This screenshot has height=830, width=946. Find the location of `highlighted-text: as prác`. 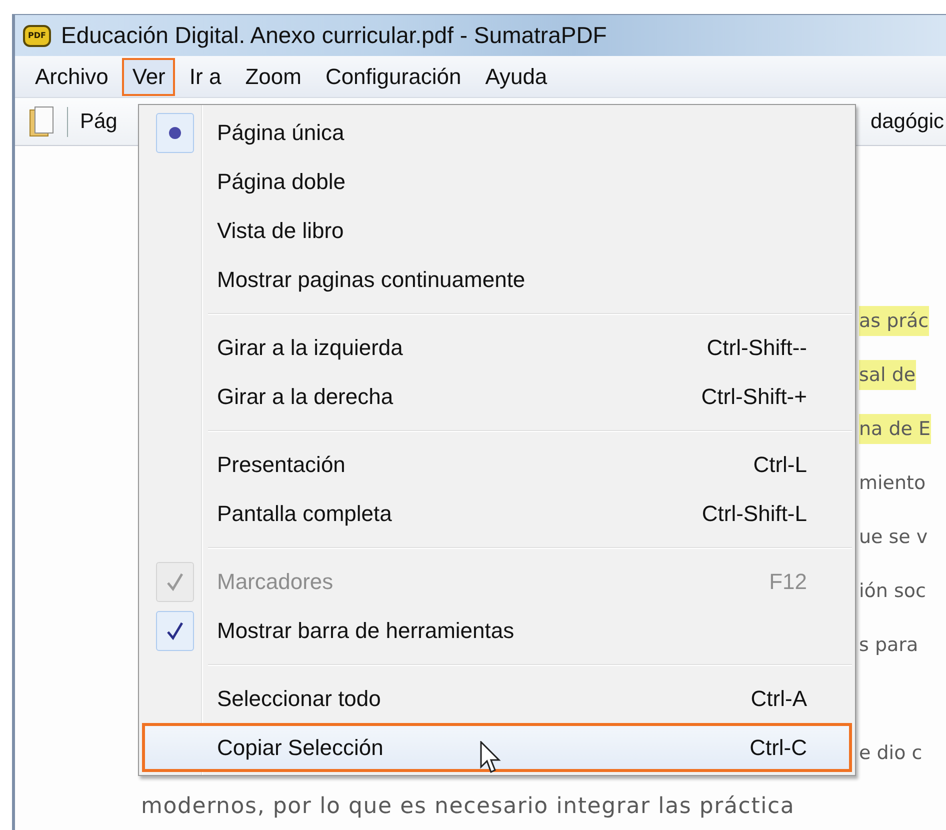

highlighted-text: as prác is located at coordinates (894, 321).